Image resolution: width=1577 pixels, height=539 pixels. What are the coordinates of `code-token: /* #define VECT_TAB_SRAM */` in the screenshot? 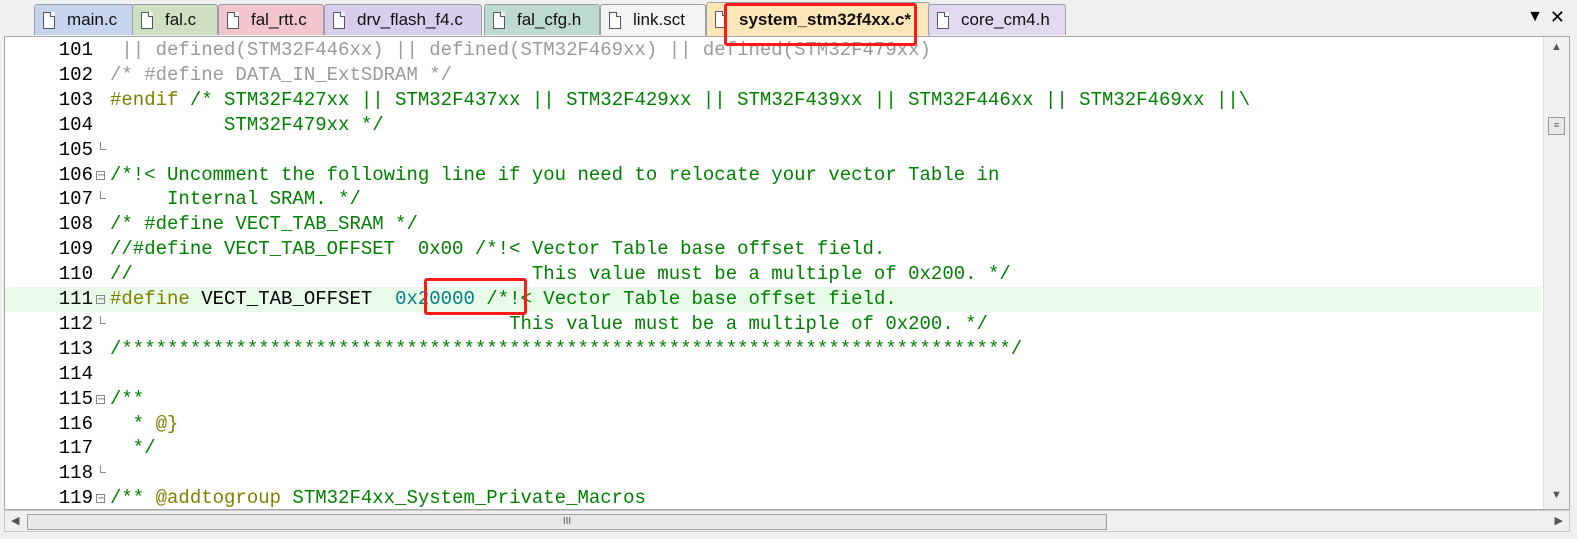 It's located at (264, 224).